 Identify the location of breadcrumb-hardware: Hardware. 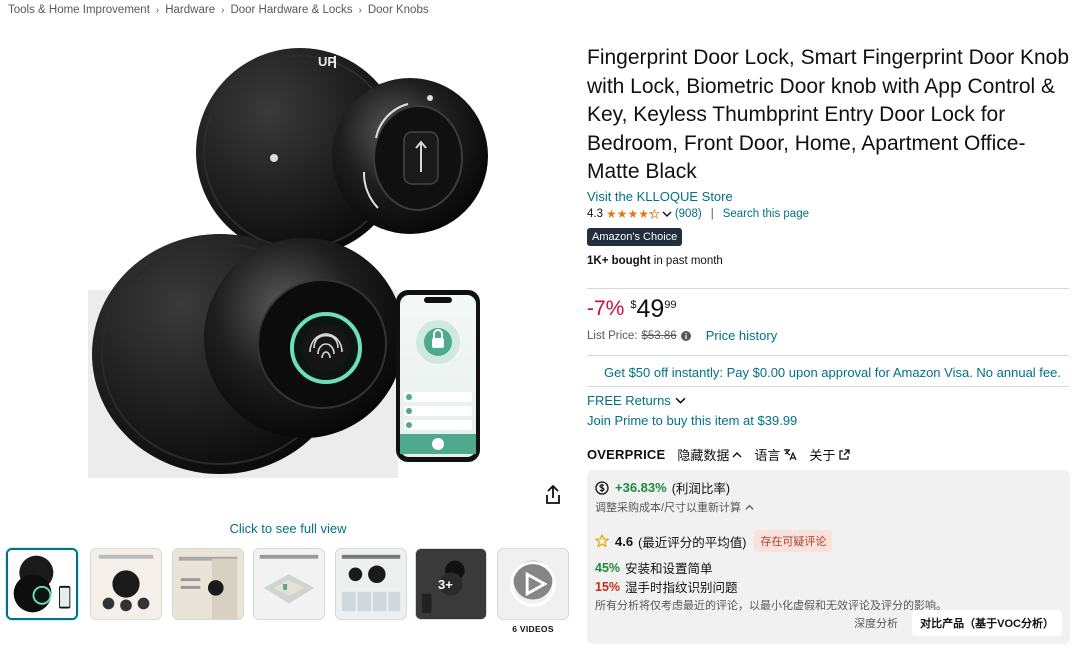
(190, 10).